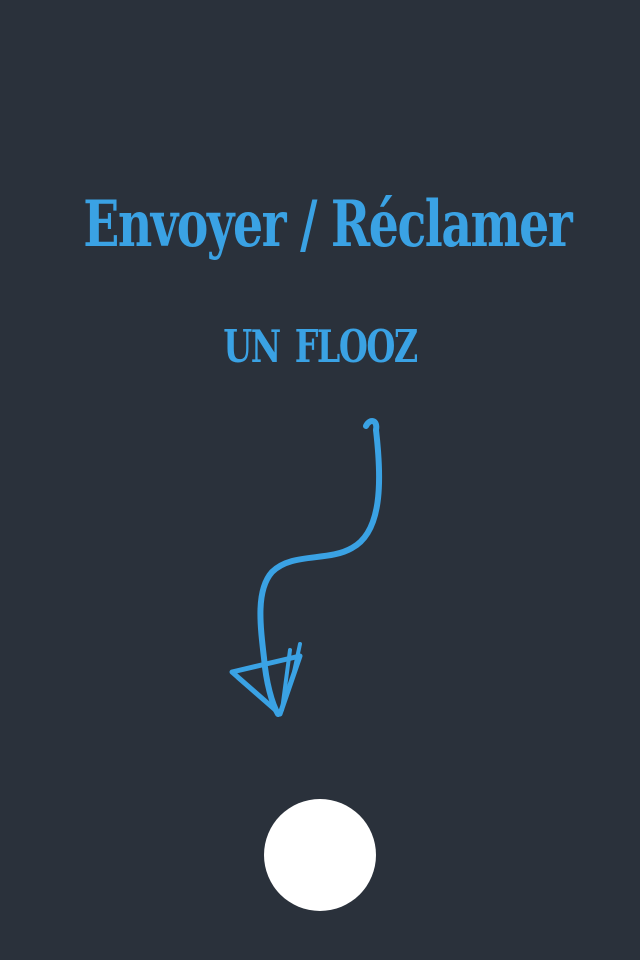 The width and height of the screenshot is (640, 960). What do you see at coordinates (320, 855) in the screenshot?
I see `circle-button` at bounding box center [320, 855].